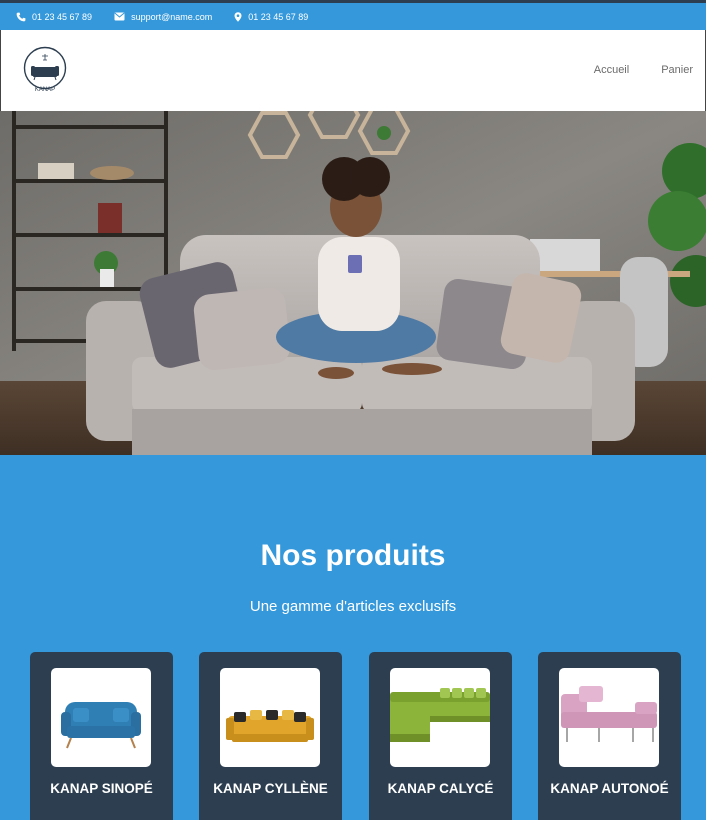  I want to click on phone-icon, so click(21, 16).